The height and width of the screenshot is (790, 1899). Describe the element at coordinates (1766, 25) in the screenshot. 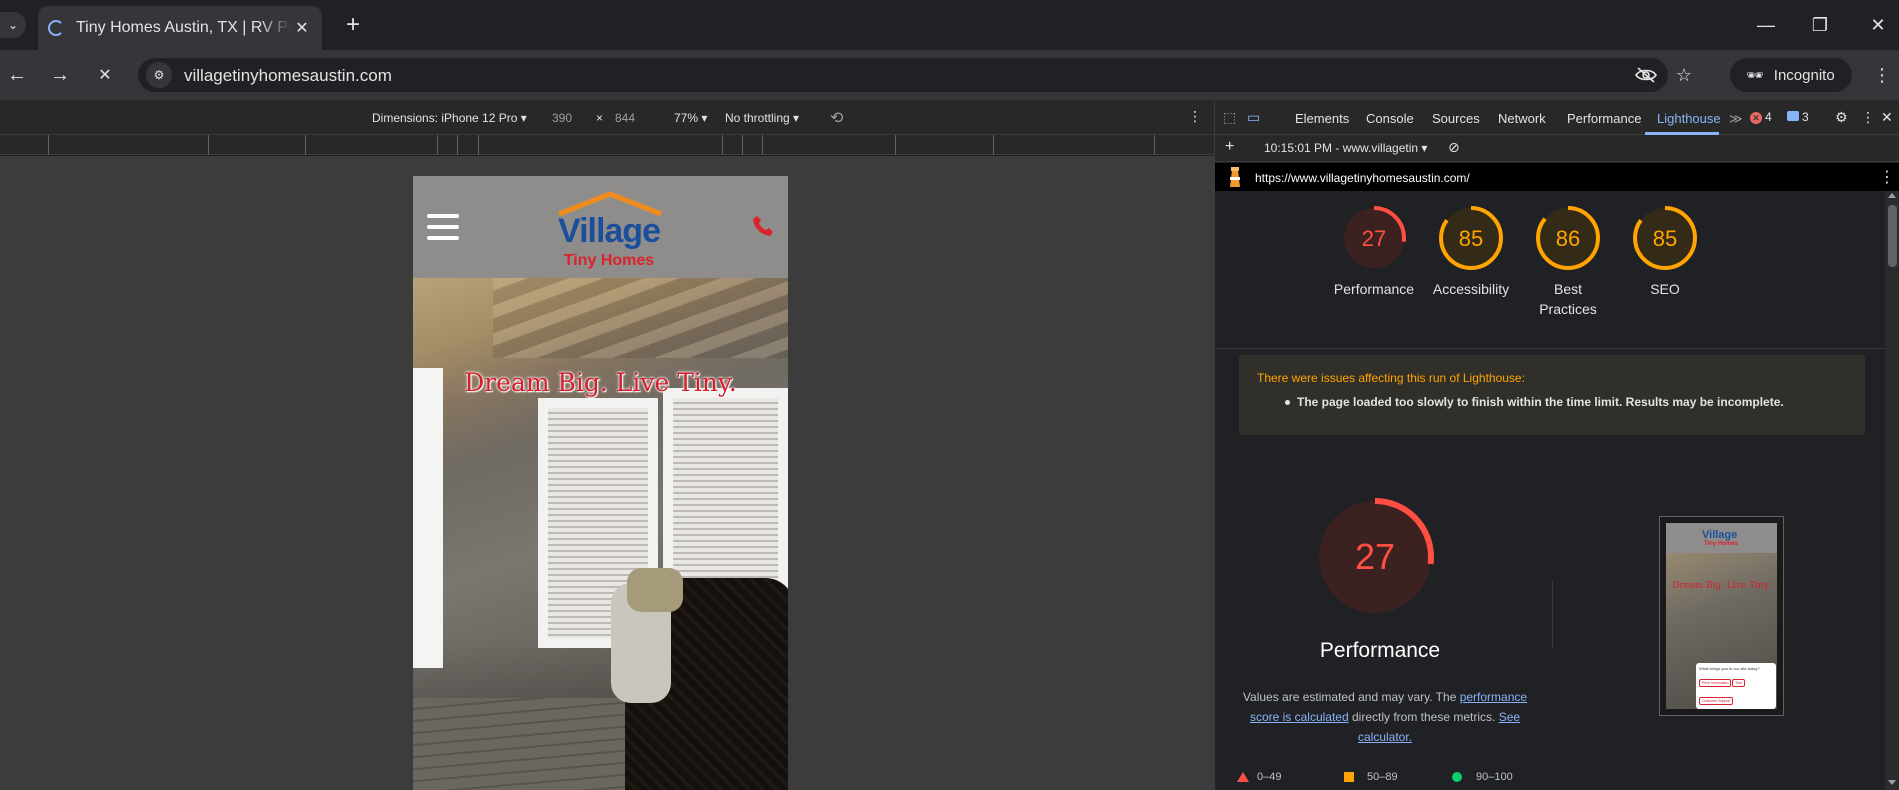

I see `minimize-icon: —` at that location.